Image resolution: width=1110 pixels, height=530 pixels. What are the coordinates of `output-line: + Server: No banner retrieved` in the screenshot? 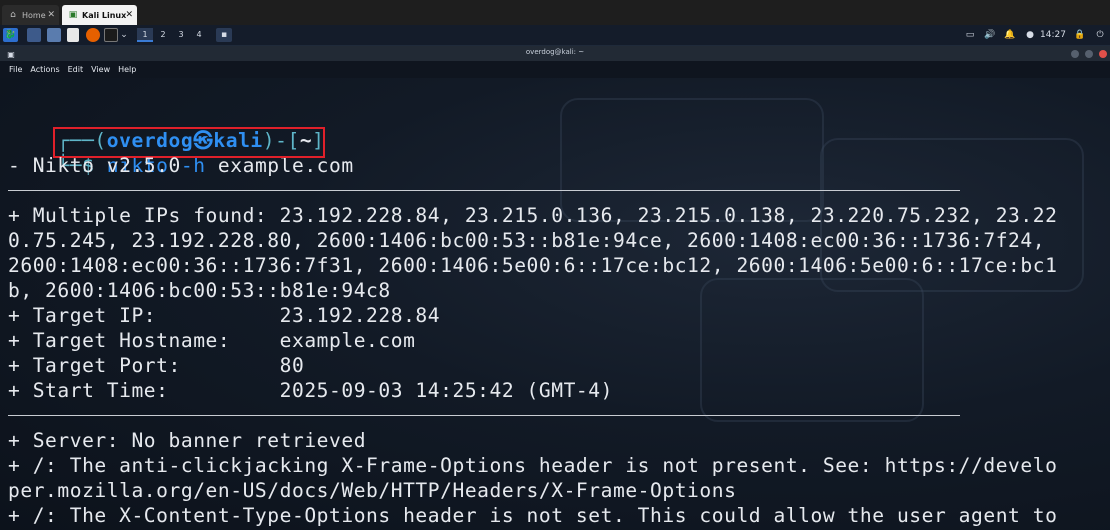 It's located at (187, 440).